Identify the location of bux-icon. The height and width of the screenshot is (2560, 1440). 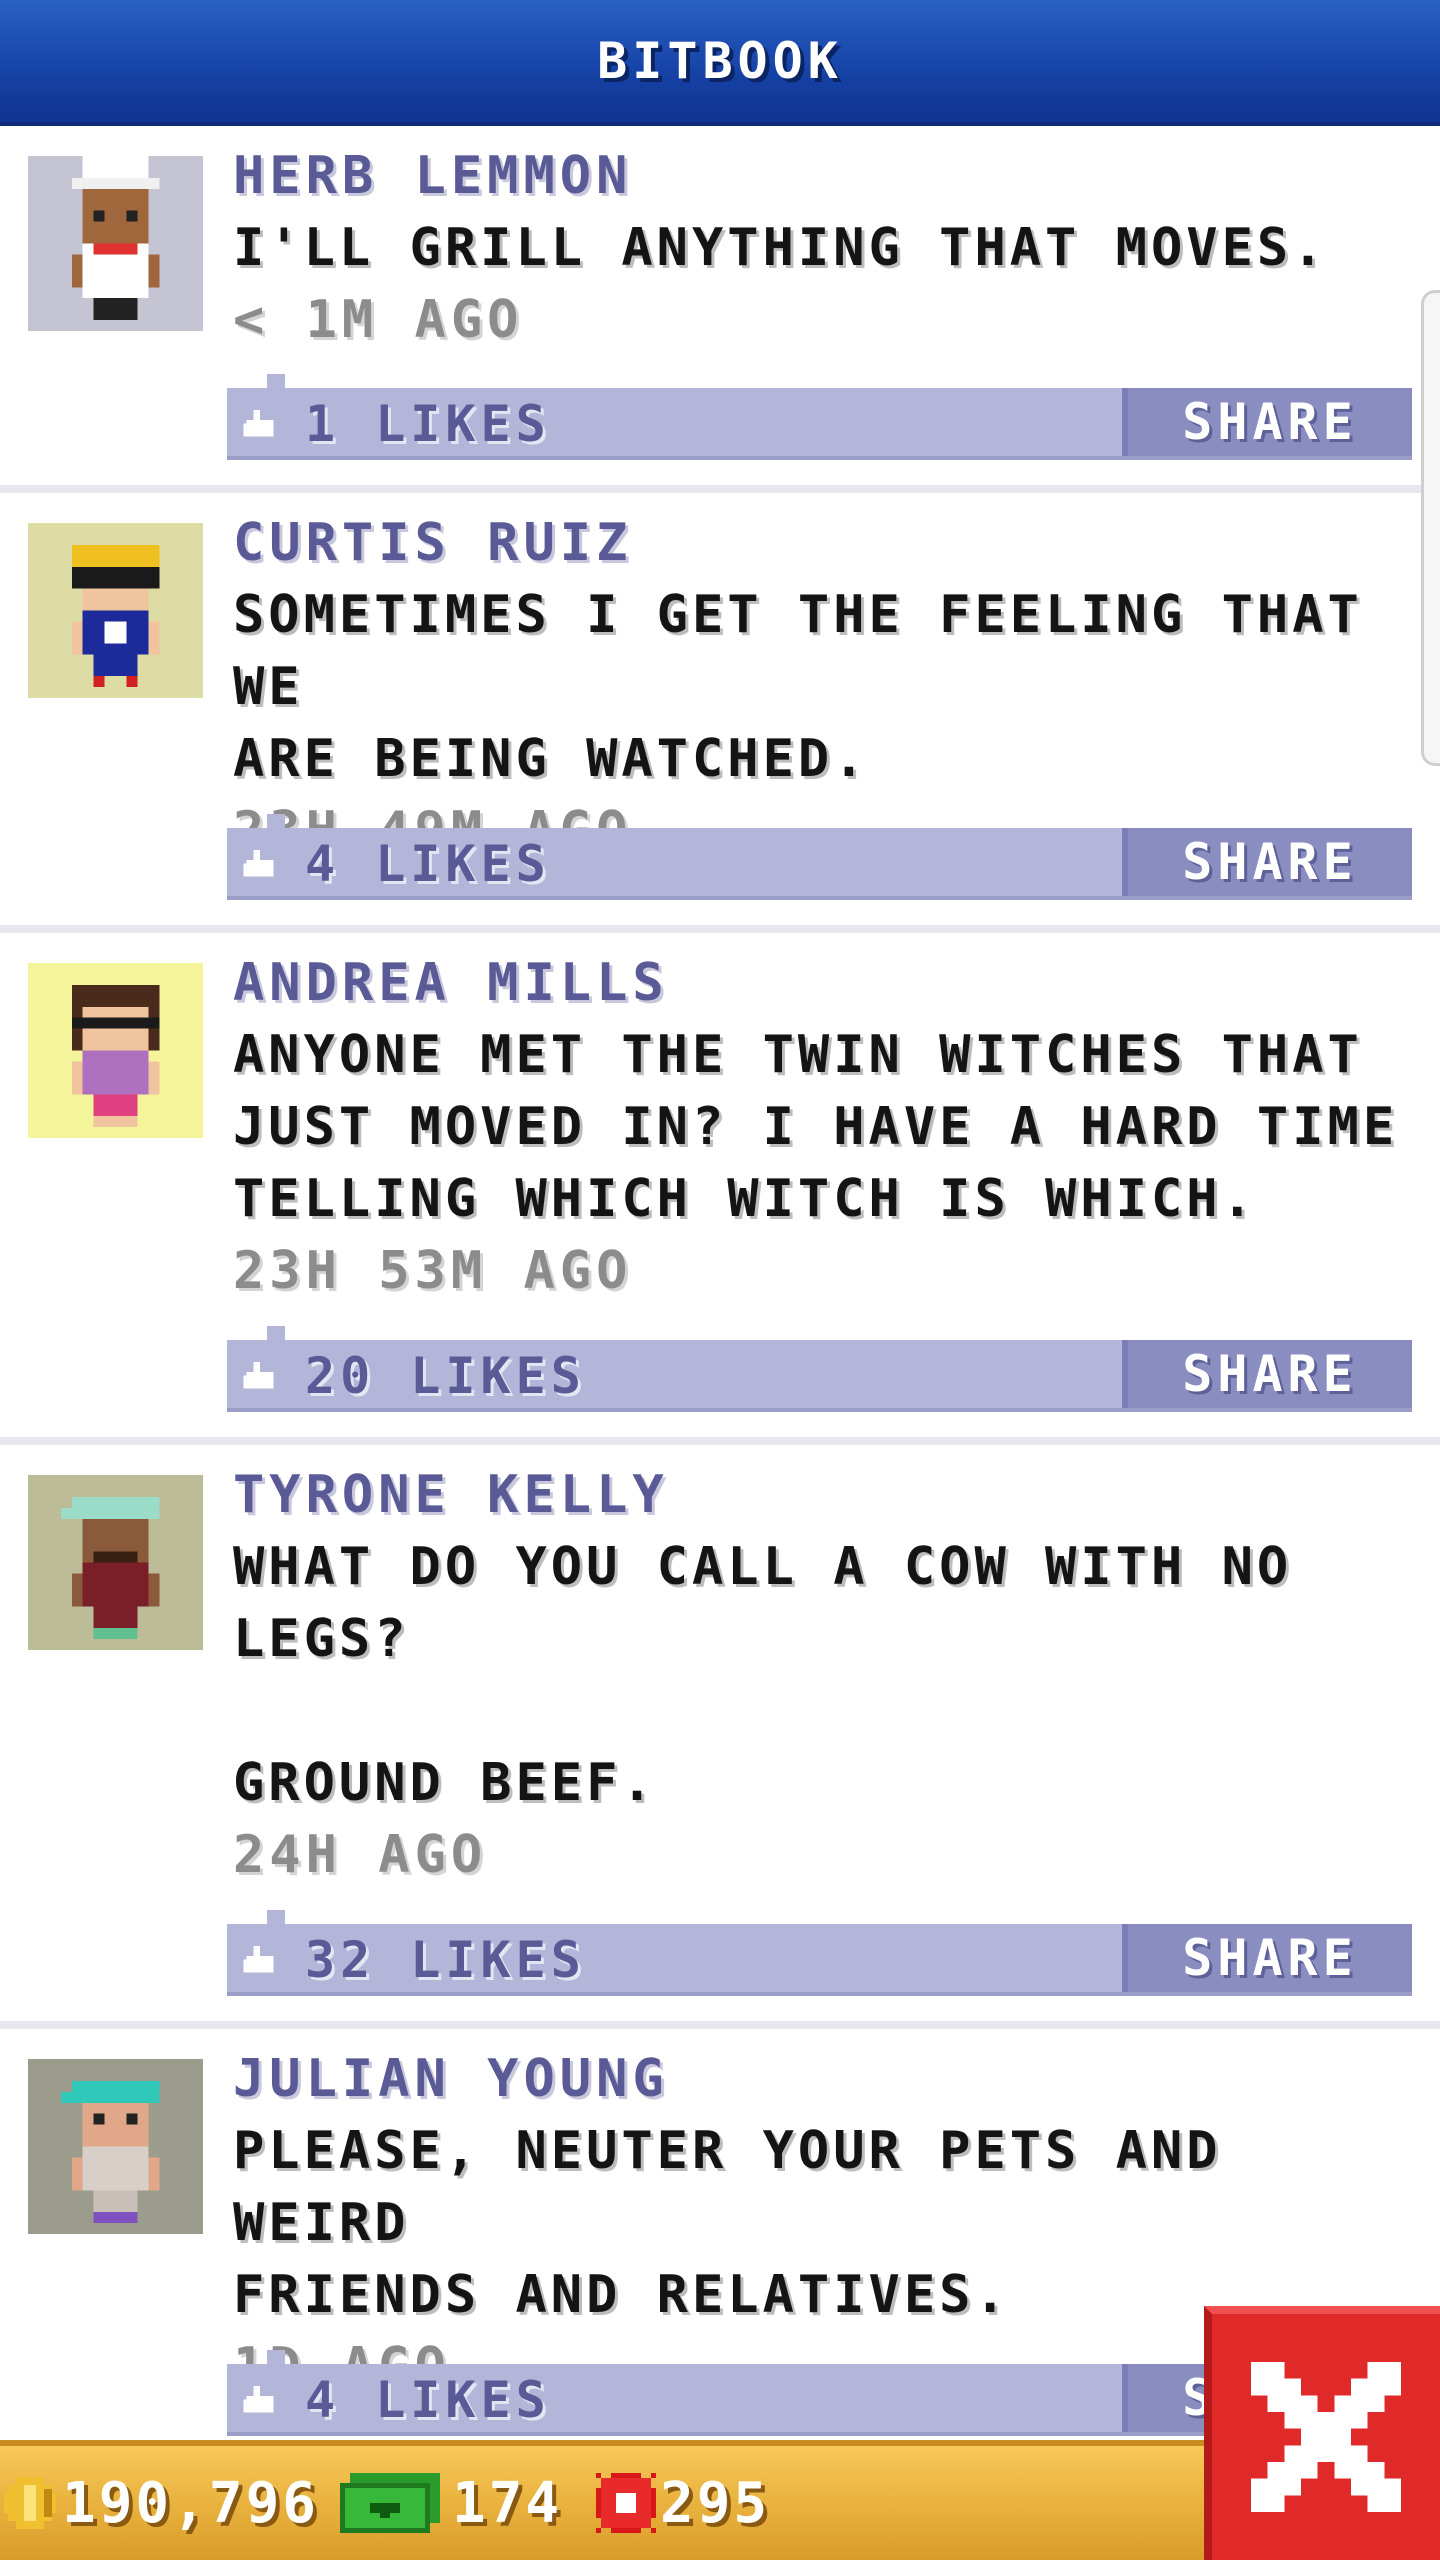
(390, 2503).